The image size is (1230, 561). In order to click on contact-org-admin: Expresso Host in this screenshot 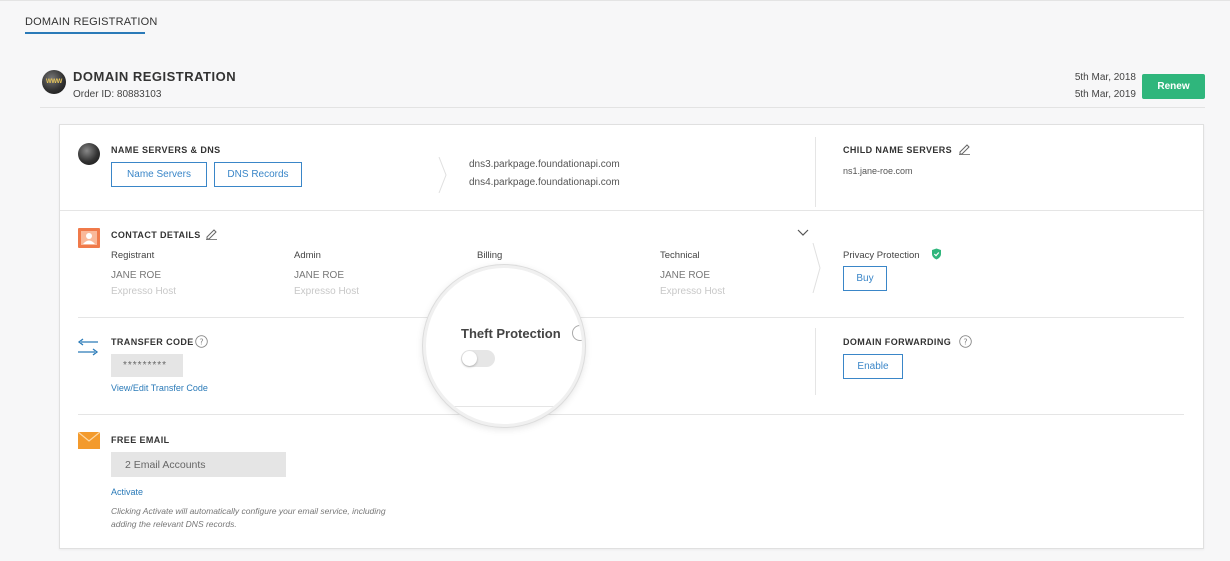, I will do `click(327, 291)`.